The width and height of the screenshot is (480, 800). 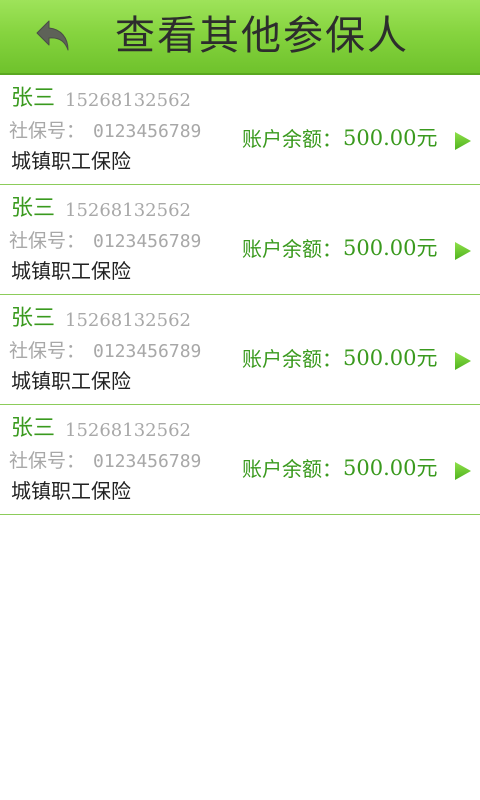 I want to click on page-title: 查看其他参保人, so click(x=262, y=36).